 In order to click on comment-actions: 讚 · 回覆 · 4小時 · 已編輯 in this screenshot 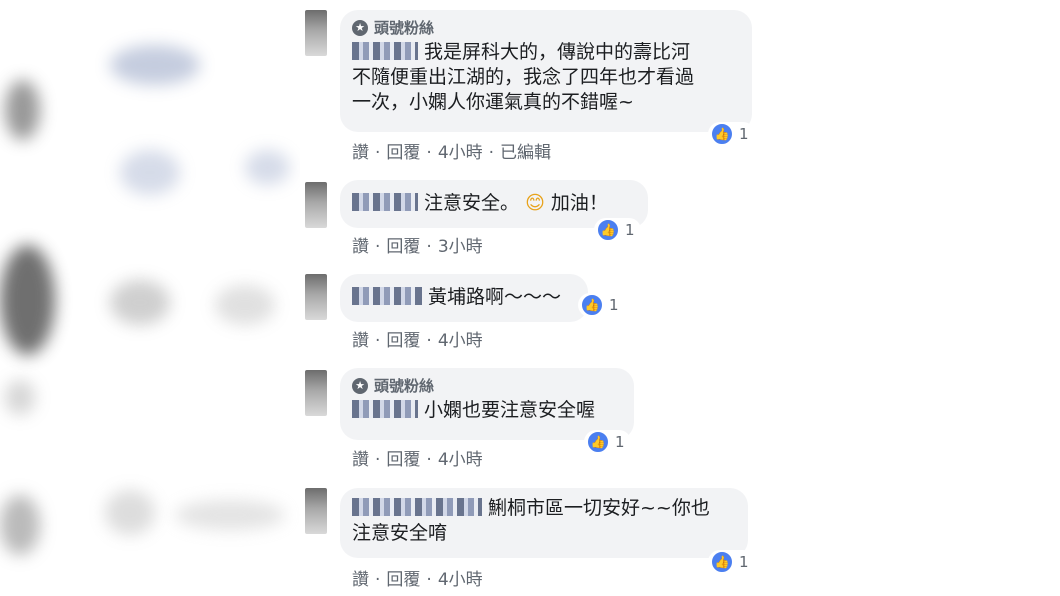, I will do `click(452, 153)`.